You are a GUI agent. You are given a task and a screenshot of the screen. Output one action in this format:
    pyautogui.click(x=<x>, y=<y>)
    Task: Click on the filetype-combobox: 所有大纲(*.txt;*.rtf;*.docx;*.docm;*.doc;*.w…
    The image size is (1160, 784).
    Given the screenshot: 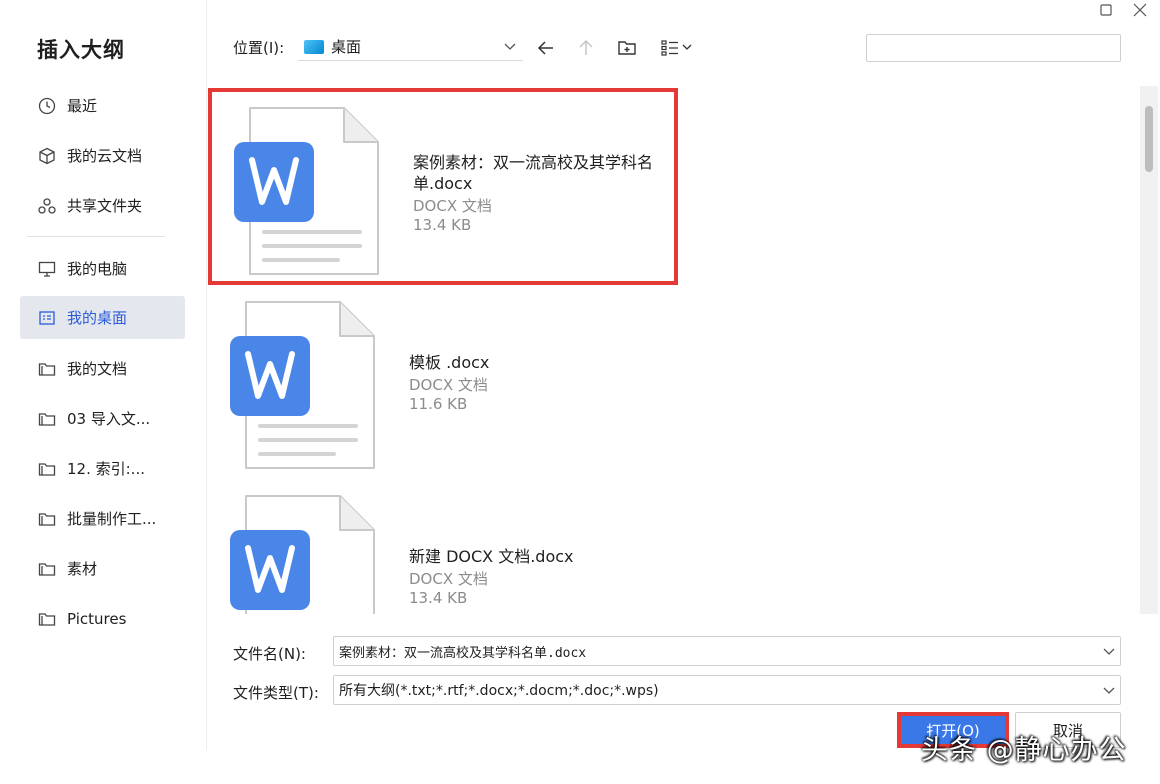 What is the action you would take?
    pyautogui.click(x=727, y=690)
    